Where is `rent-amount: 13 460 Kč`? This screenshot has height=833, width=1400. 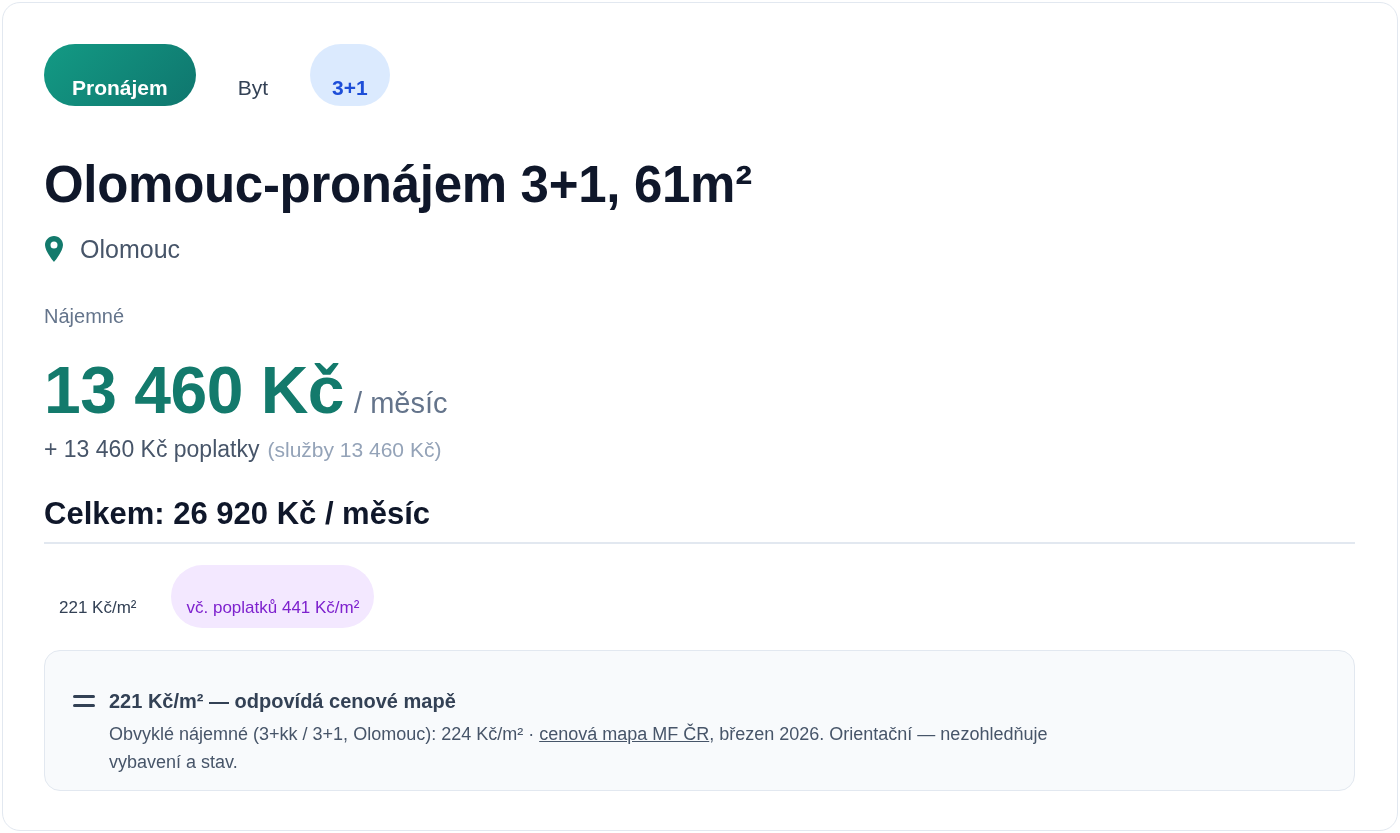 rent-amount: 13 460 Kč is located at coordinates (194, 390).